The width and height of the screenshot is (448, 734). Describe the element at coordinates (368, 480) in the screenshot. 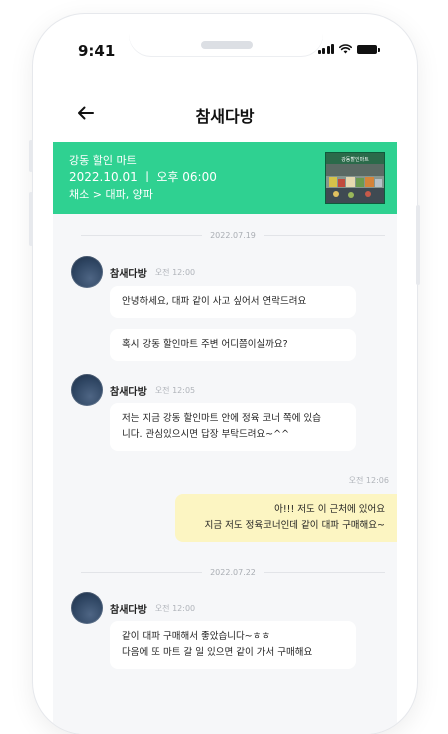

I see `my-message-time: 오전 12:06` at that location.